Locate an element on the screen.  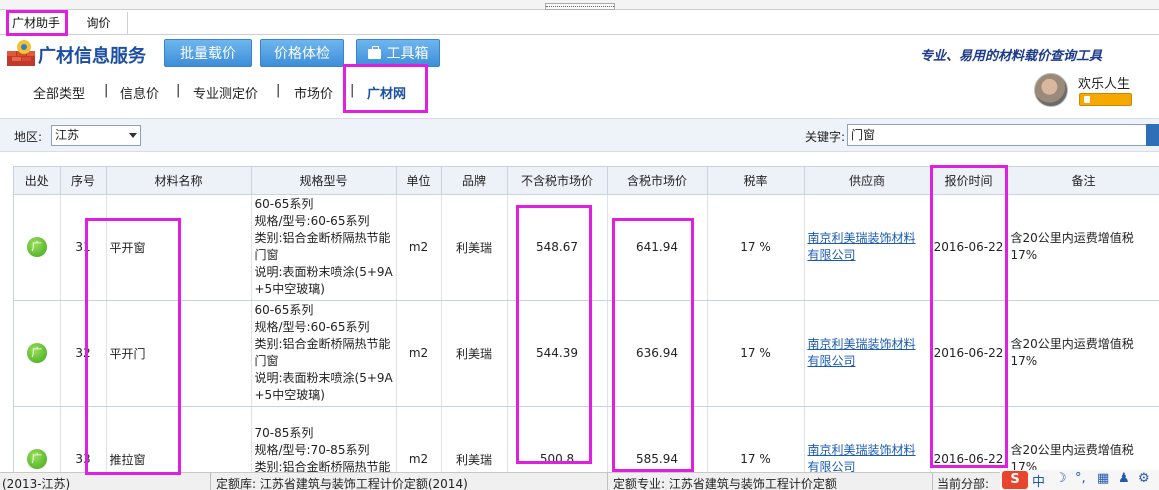
col-brand: 品牌 is located at coordinates (474, 181).